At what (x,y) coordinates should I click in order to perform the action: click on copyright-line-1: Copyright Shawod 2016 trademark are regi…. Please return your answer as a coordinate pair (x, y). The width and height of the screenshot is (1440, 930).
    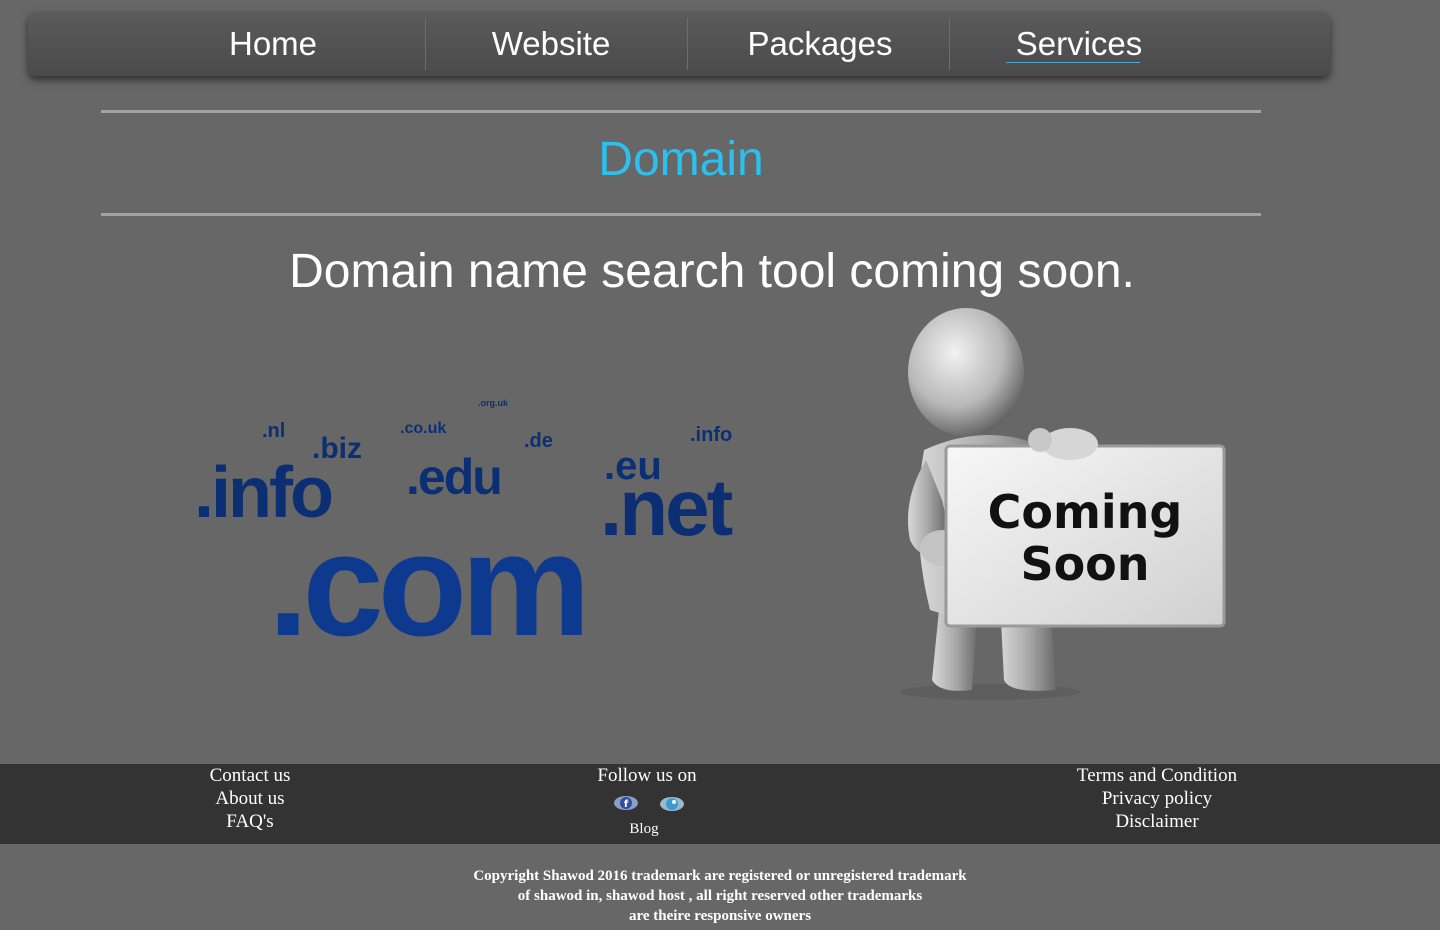
    Looking at the image, I should click on (720, 876).